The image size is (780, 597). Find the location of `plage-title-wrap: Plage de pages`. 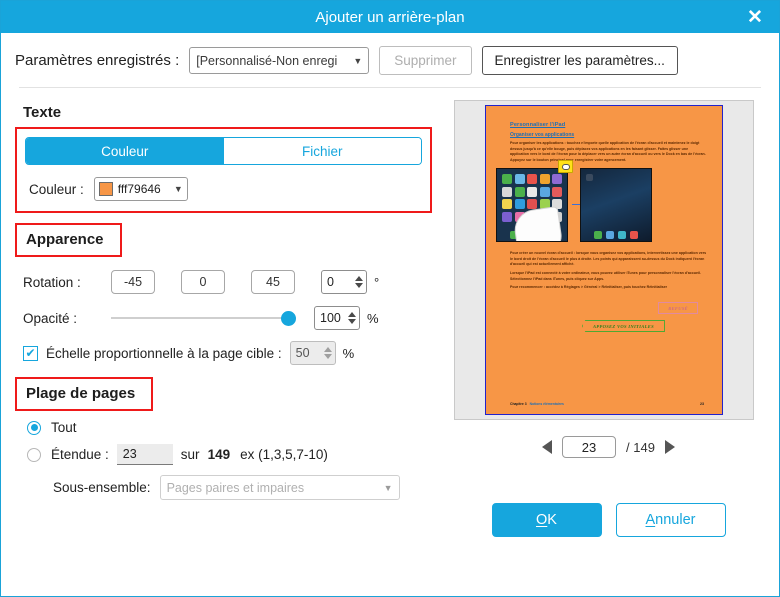

plage-title-wrap: Plage de pages is located at coordinates (223, 394).